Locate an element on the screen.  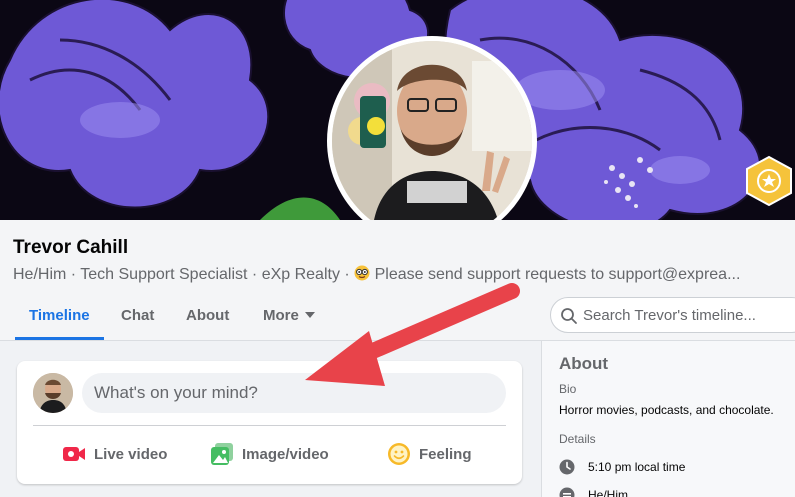
pronouns-icon is located at coordinates (567, 492).